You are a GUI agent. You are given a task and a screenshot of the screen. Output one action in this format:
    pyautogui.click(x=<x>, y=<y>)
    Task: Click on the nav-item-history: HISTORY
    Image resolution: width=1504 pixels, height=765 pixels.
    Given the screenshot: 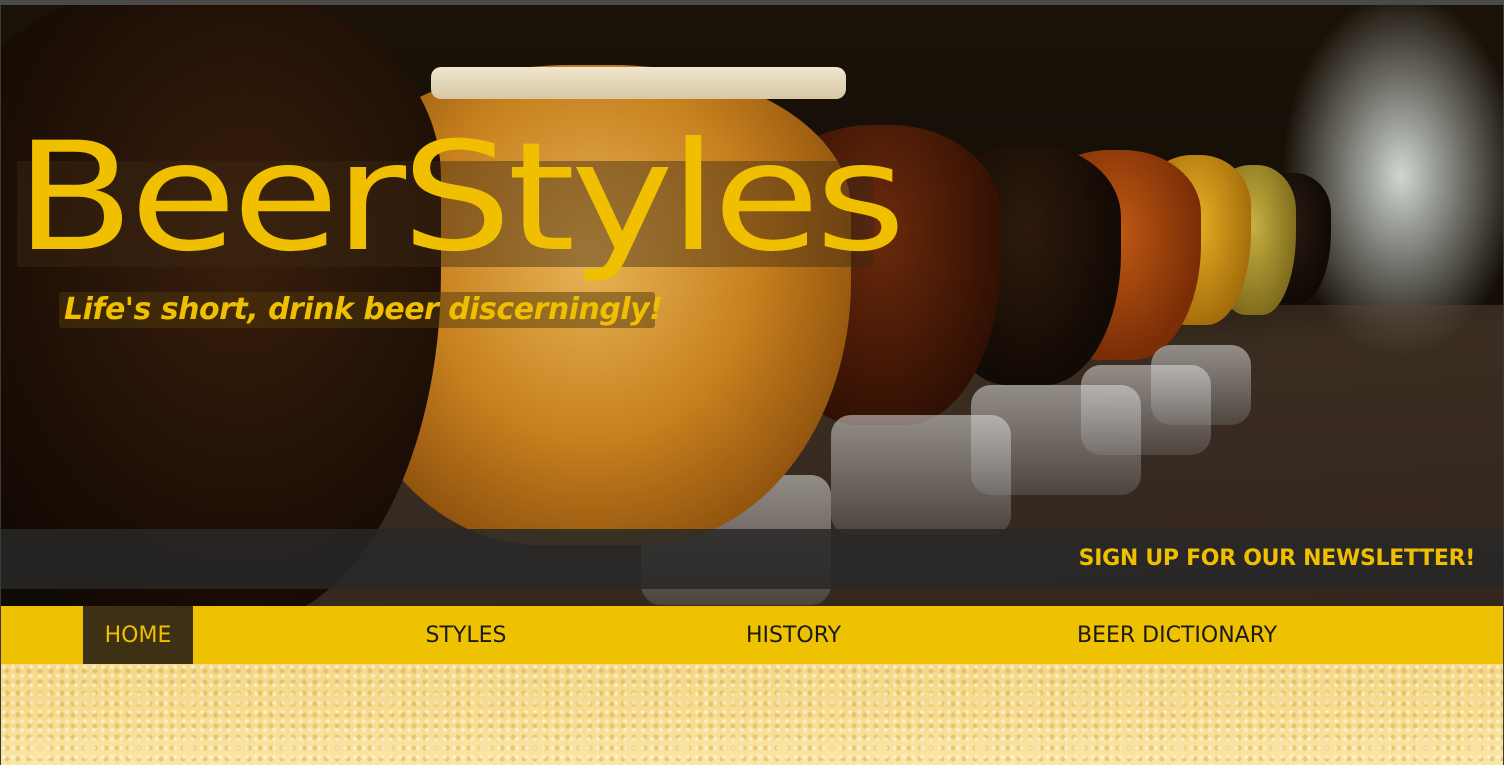 What is the action you would take?
    pyautogui.click(x=793, y=635)
    